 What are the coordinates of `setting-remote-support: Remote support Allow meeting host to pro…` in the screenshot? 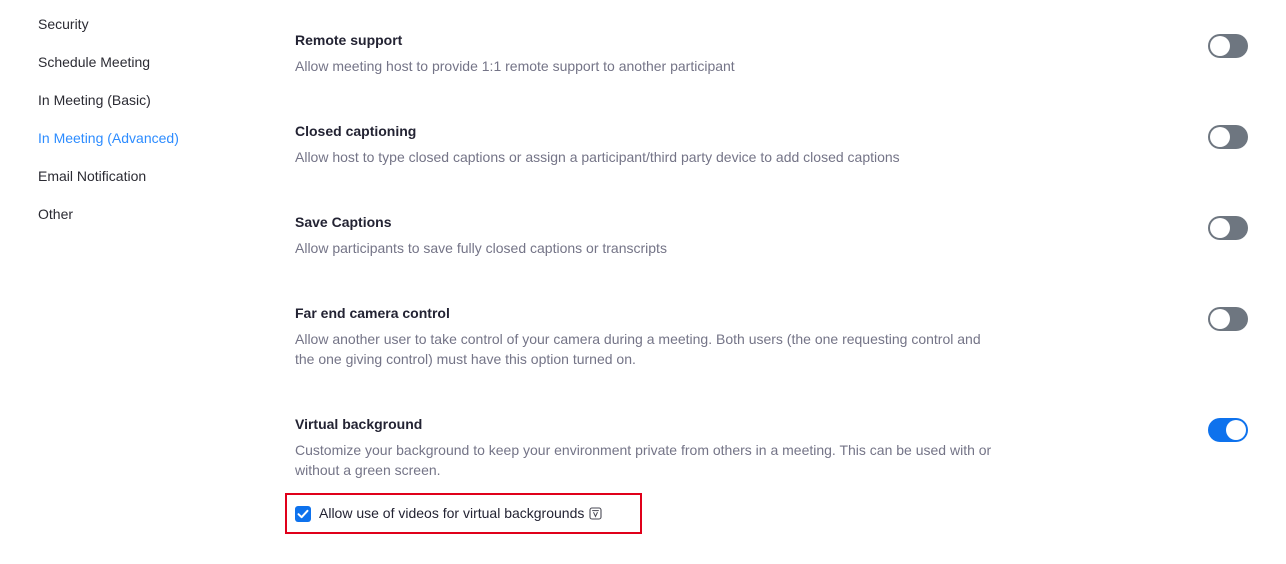 It's located at (775, 52).